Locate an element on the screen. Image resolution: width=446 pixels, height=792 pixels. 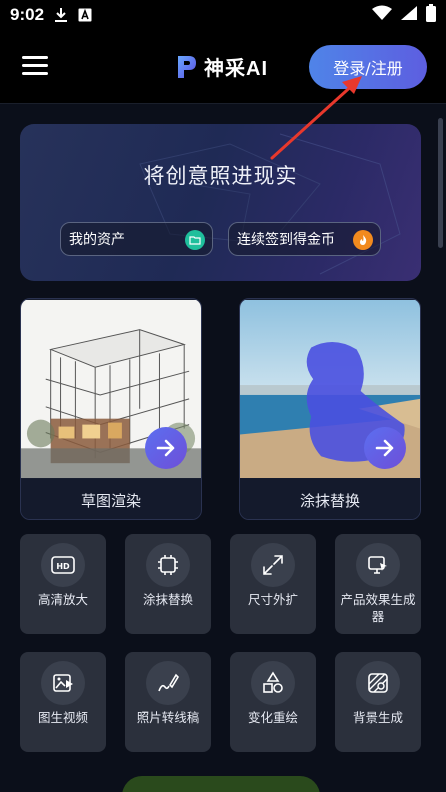
logo-mark-icon is located at coordinates (187, 66).